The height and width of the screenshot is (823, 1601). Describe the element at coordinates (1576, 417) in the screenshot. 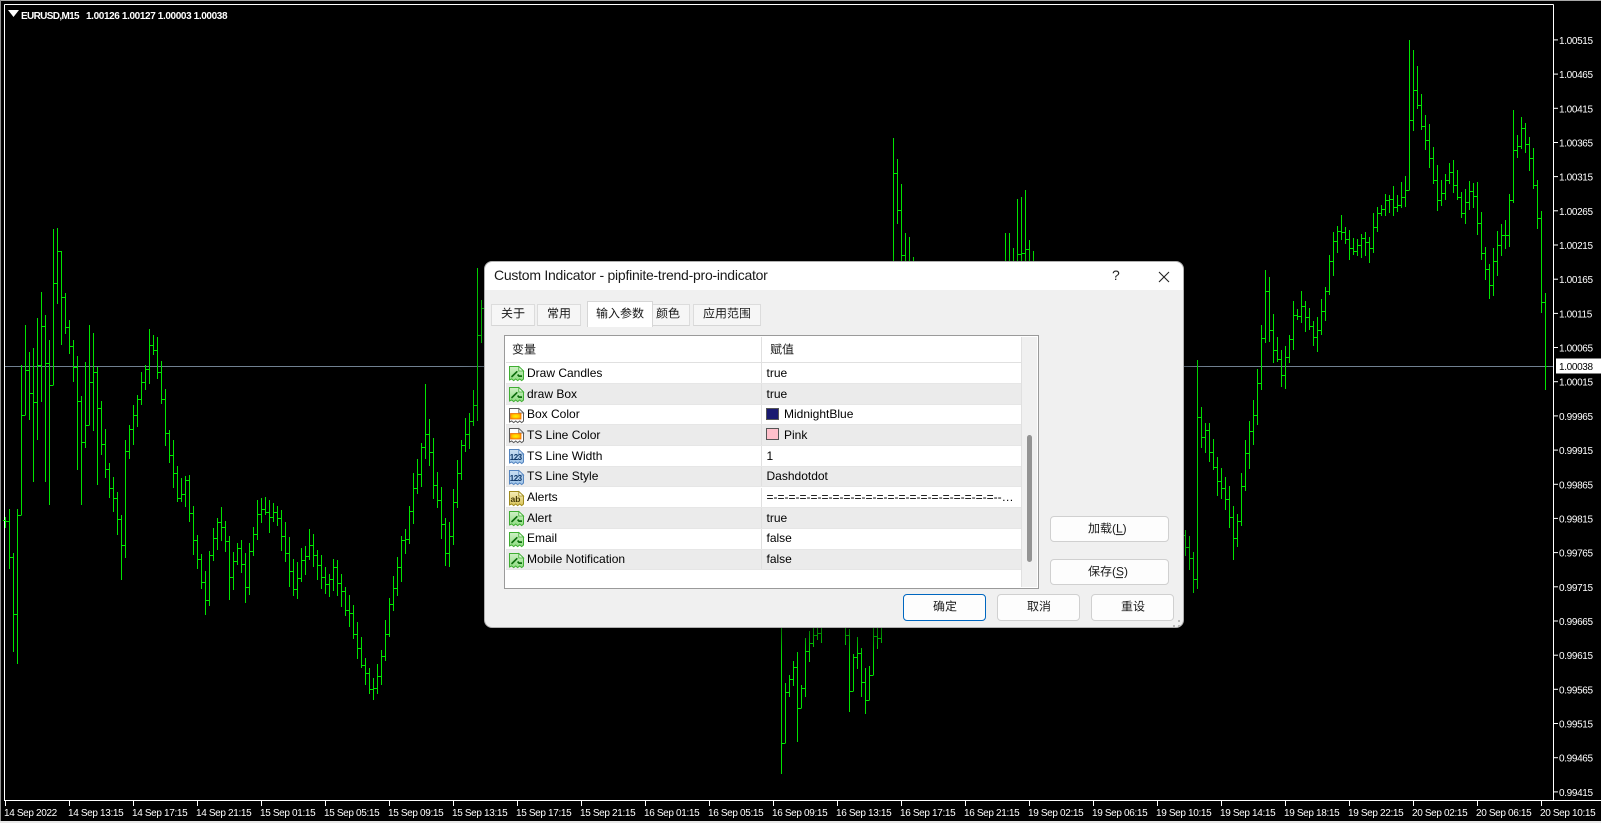

I see `svg-text: 0.99965` at that location.